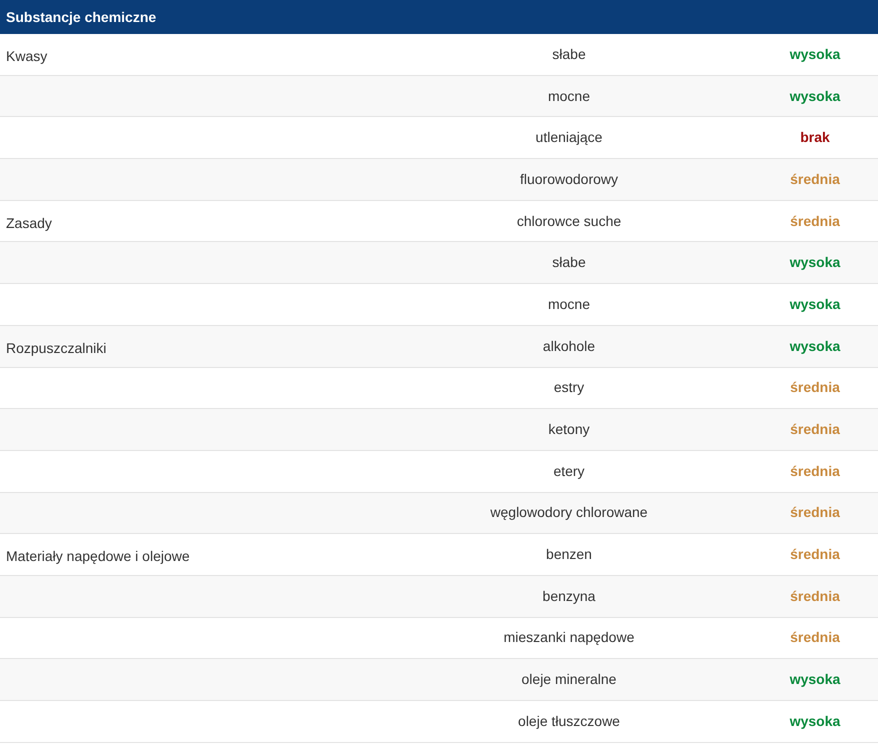 Image resolution: width=878 pixels, height=756 pixels. I want to click on table-cell-text: alkohole, so click(569, 346).